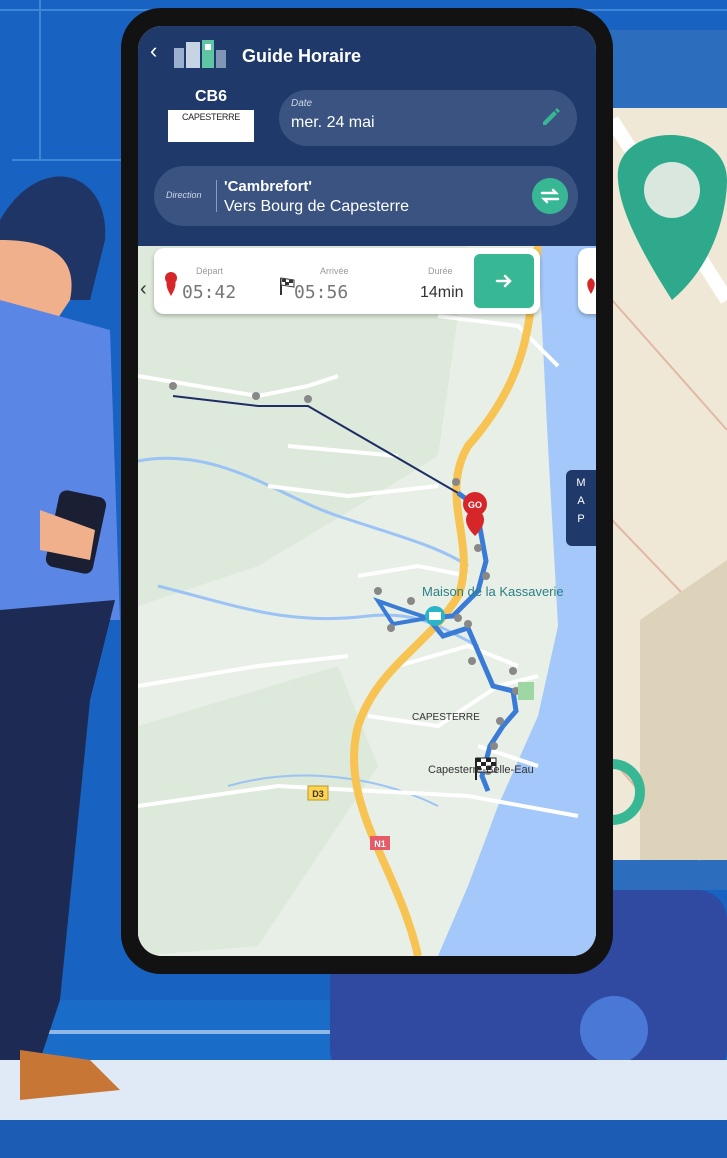  What do you see at coordinates (318, 794) in the screenshot?
I see `road-badge-d3-label: D3` at bounding box center [318, 794].